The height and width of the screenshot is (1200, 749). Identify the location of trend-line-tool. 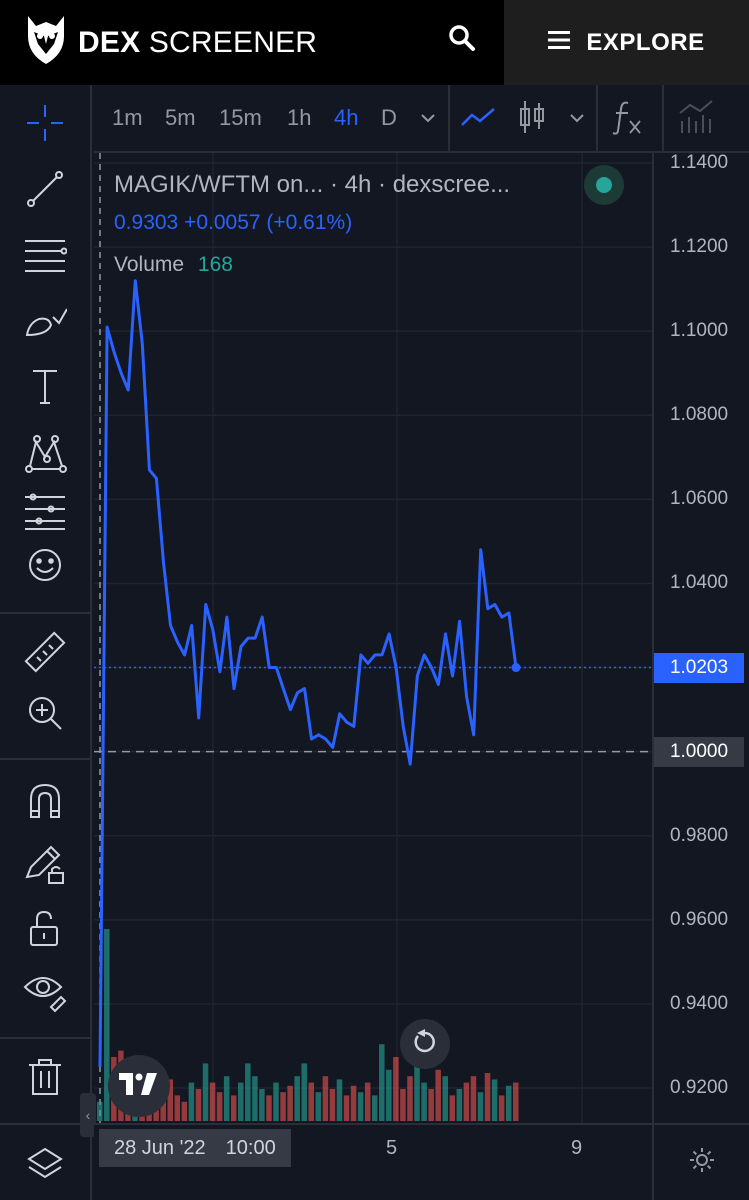
(45, 191).